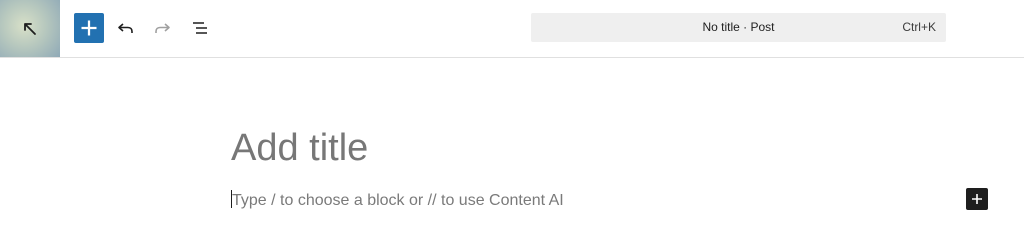 This screenshot has width=1024, height=247. I want to click on redo-button, so click(162, 28).